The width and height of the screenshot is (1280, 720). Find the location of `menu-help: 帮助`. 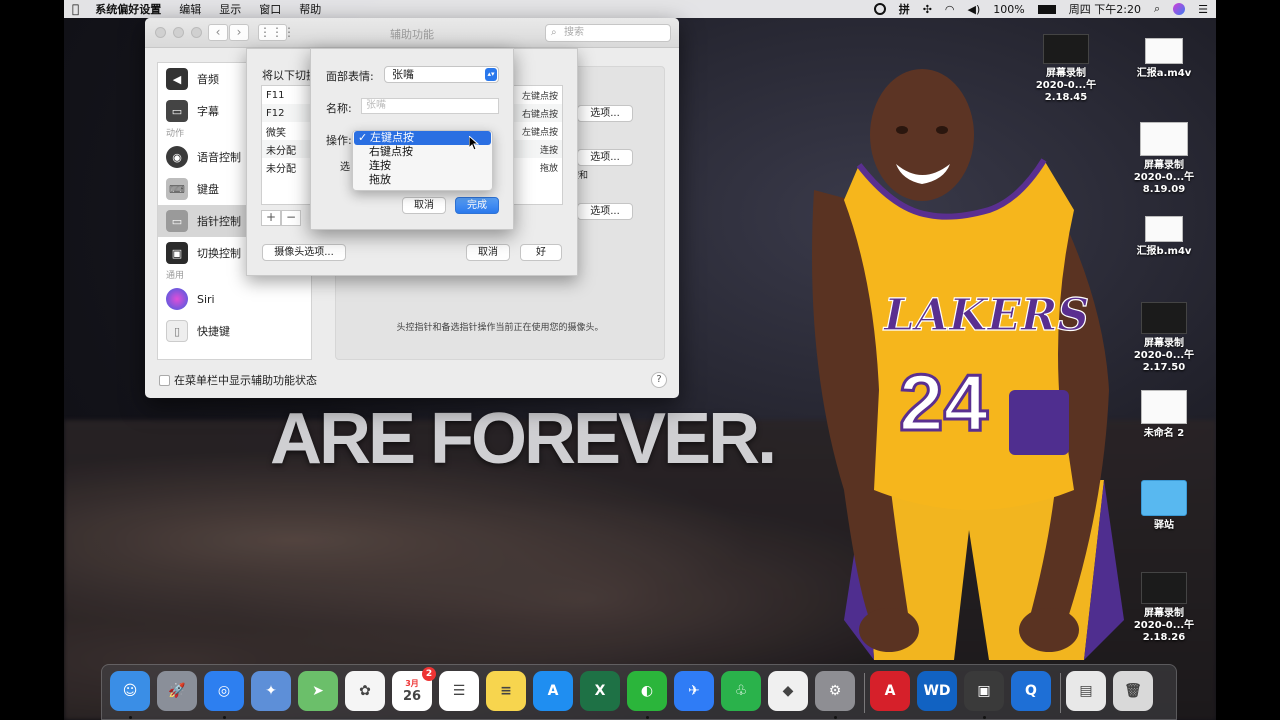

menu-help: 帮助 is located at coordinates (310, 9).